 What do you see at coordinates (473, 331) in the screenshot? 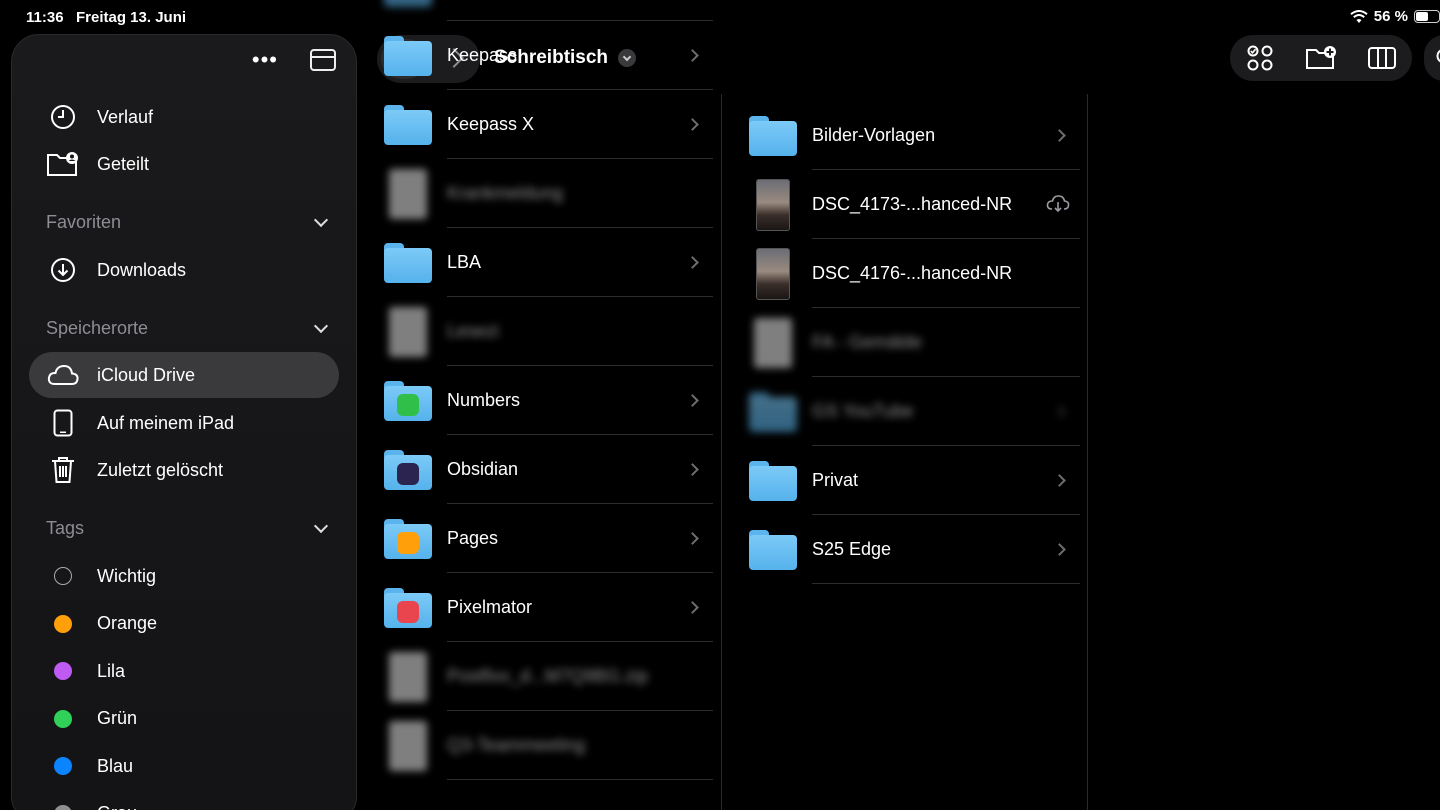
I see `item-name: Lesezi` at bounding box center [473, 331].